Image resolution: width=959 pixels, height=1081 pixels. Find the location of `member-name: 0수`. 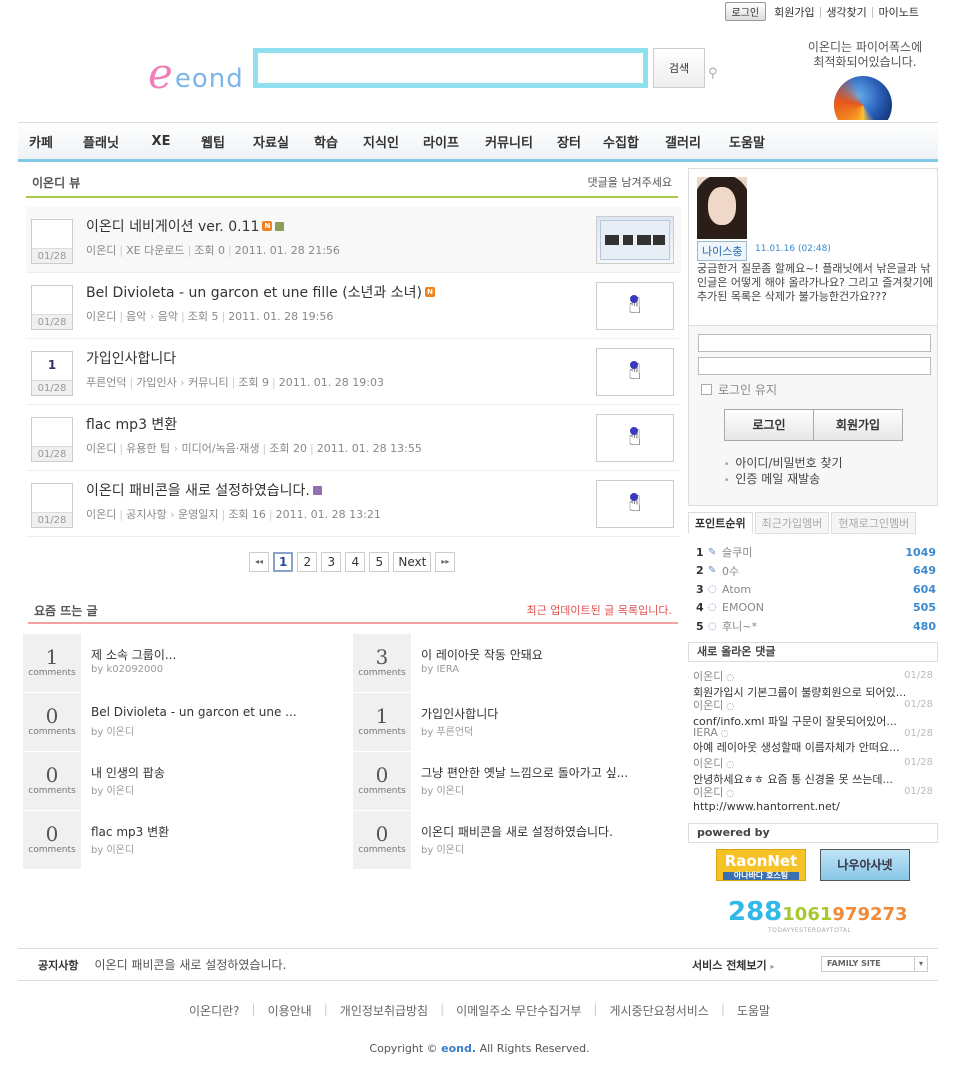

member-name: 0수 is located at coordinates (817, 571).